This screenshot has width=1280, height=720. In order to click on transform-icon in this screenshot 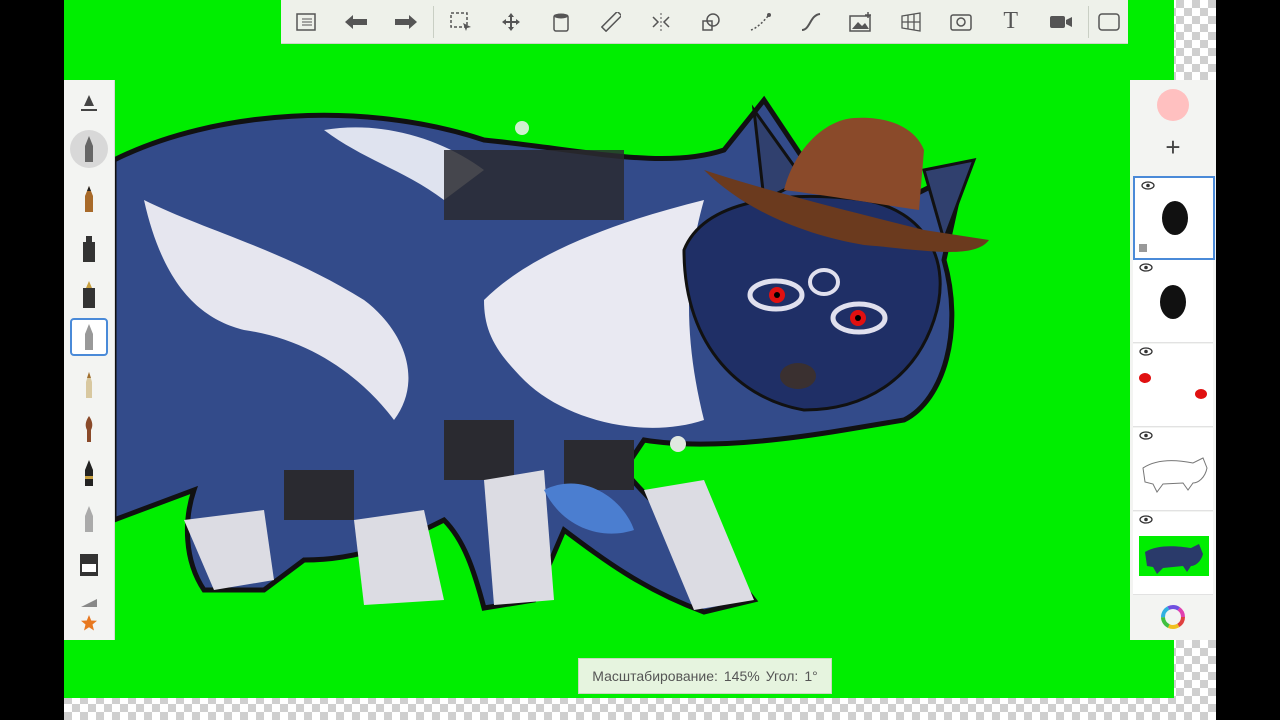, I will do `click(511, 21)`.